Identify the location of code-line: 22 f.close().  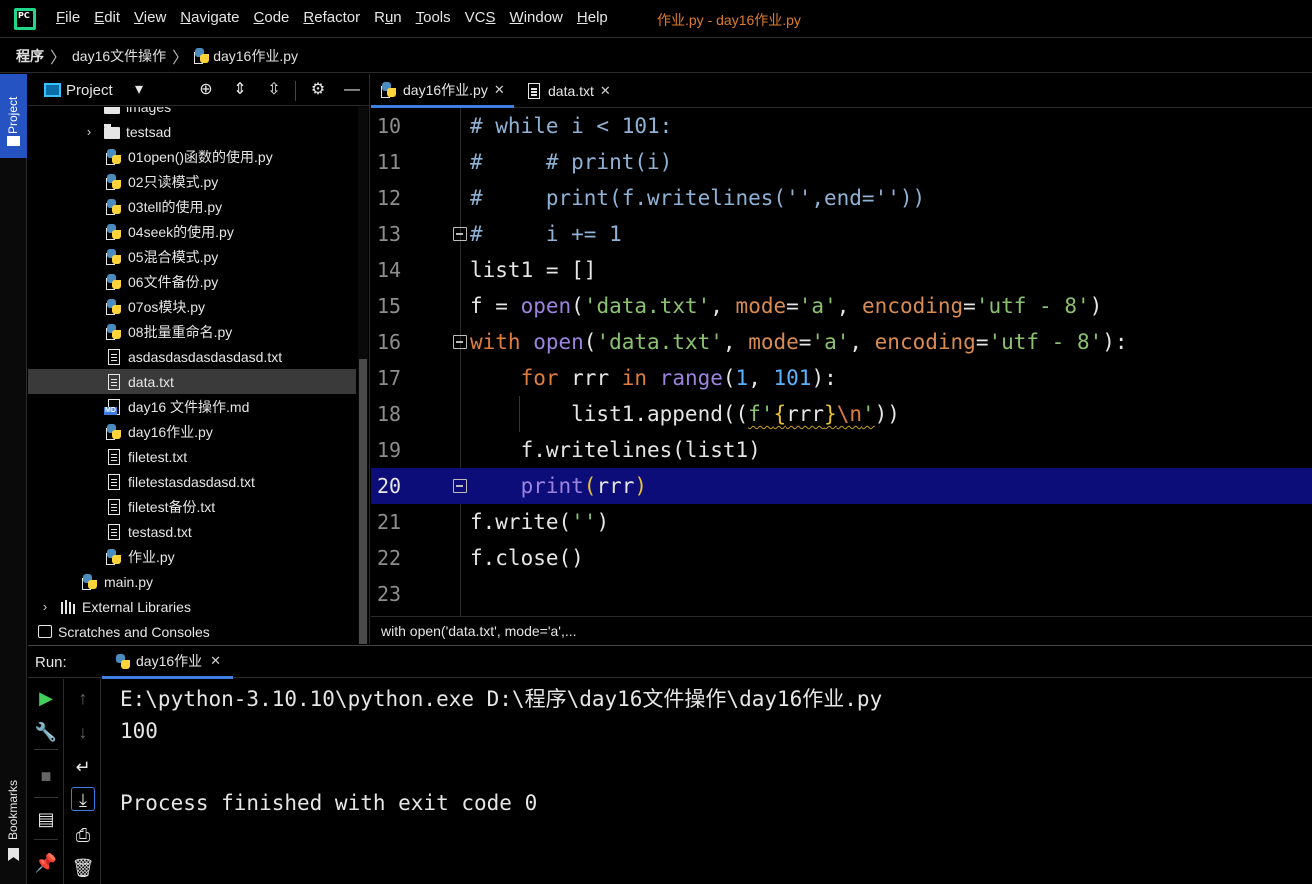
(841, 558).